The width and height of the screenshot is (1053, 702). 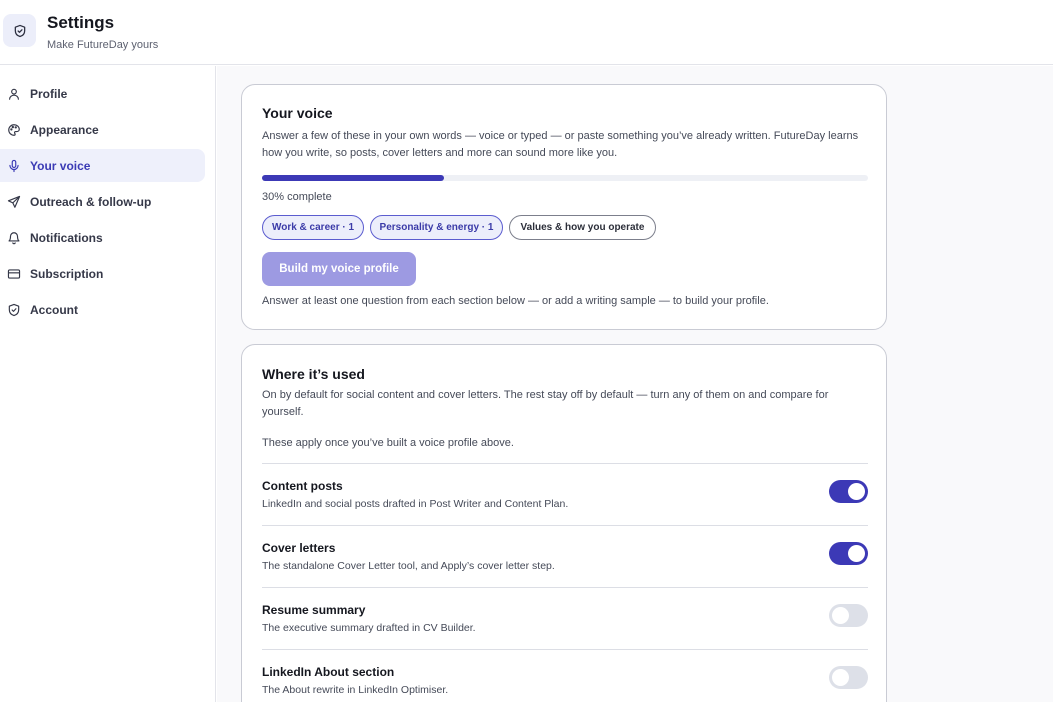 I want to click on settings-badge, so click(x=19, y=30).